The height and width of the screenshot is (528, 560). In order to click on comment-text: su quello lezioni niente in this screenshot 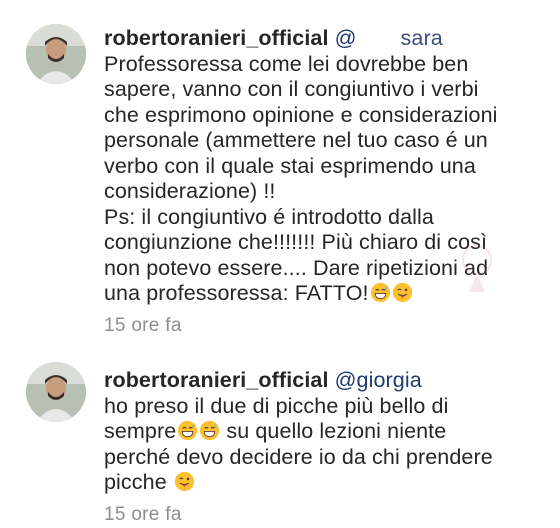, I will do `click(333, 431)`.